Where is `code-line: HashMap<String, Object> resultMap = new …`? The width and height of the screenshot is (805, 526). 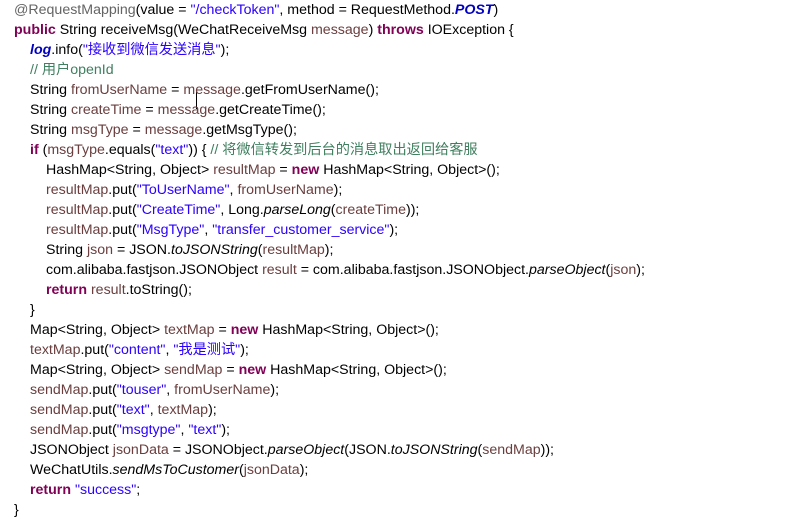
code-line: HashMap<String, Object> resultMap = new … is located at coordinates (273, 170).